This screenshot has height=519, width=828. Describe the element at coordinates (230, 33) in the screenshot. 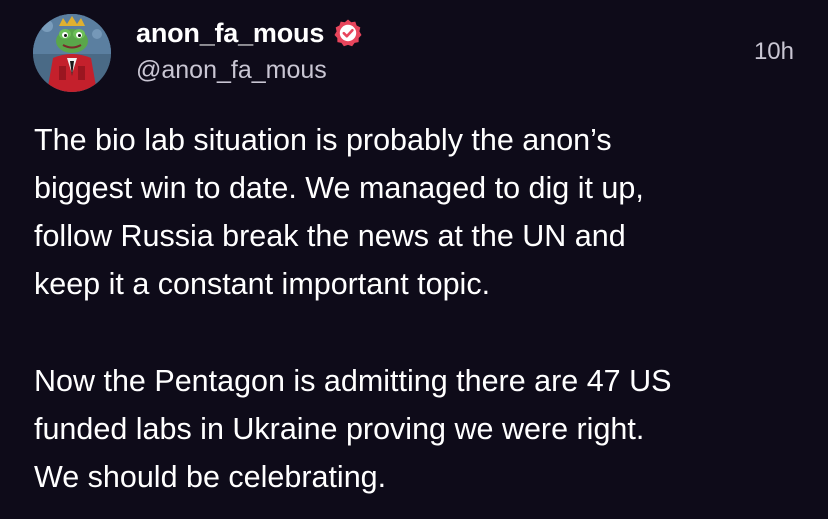

I see `display-name: anon_fa_mous` at that location.